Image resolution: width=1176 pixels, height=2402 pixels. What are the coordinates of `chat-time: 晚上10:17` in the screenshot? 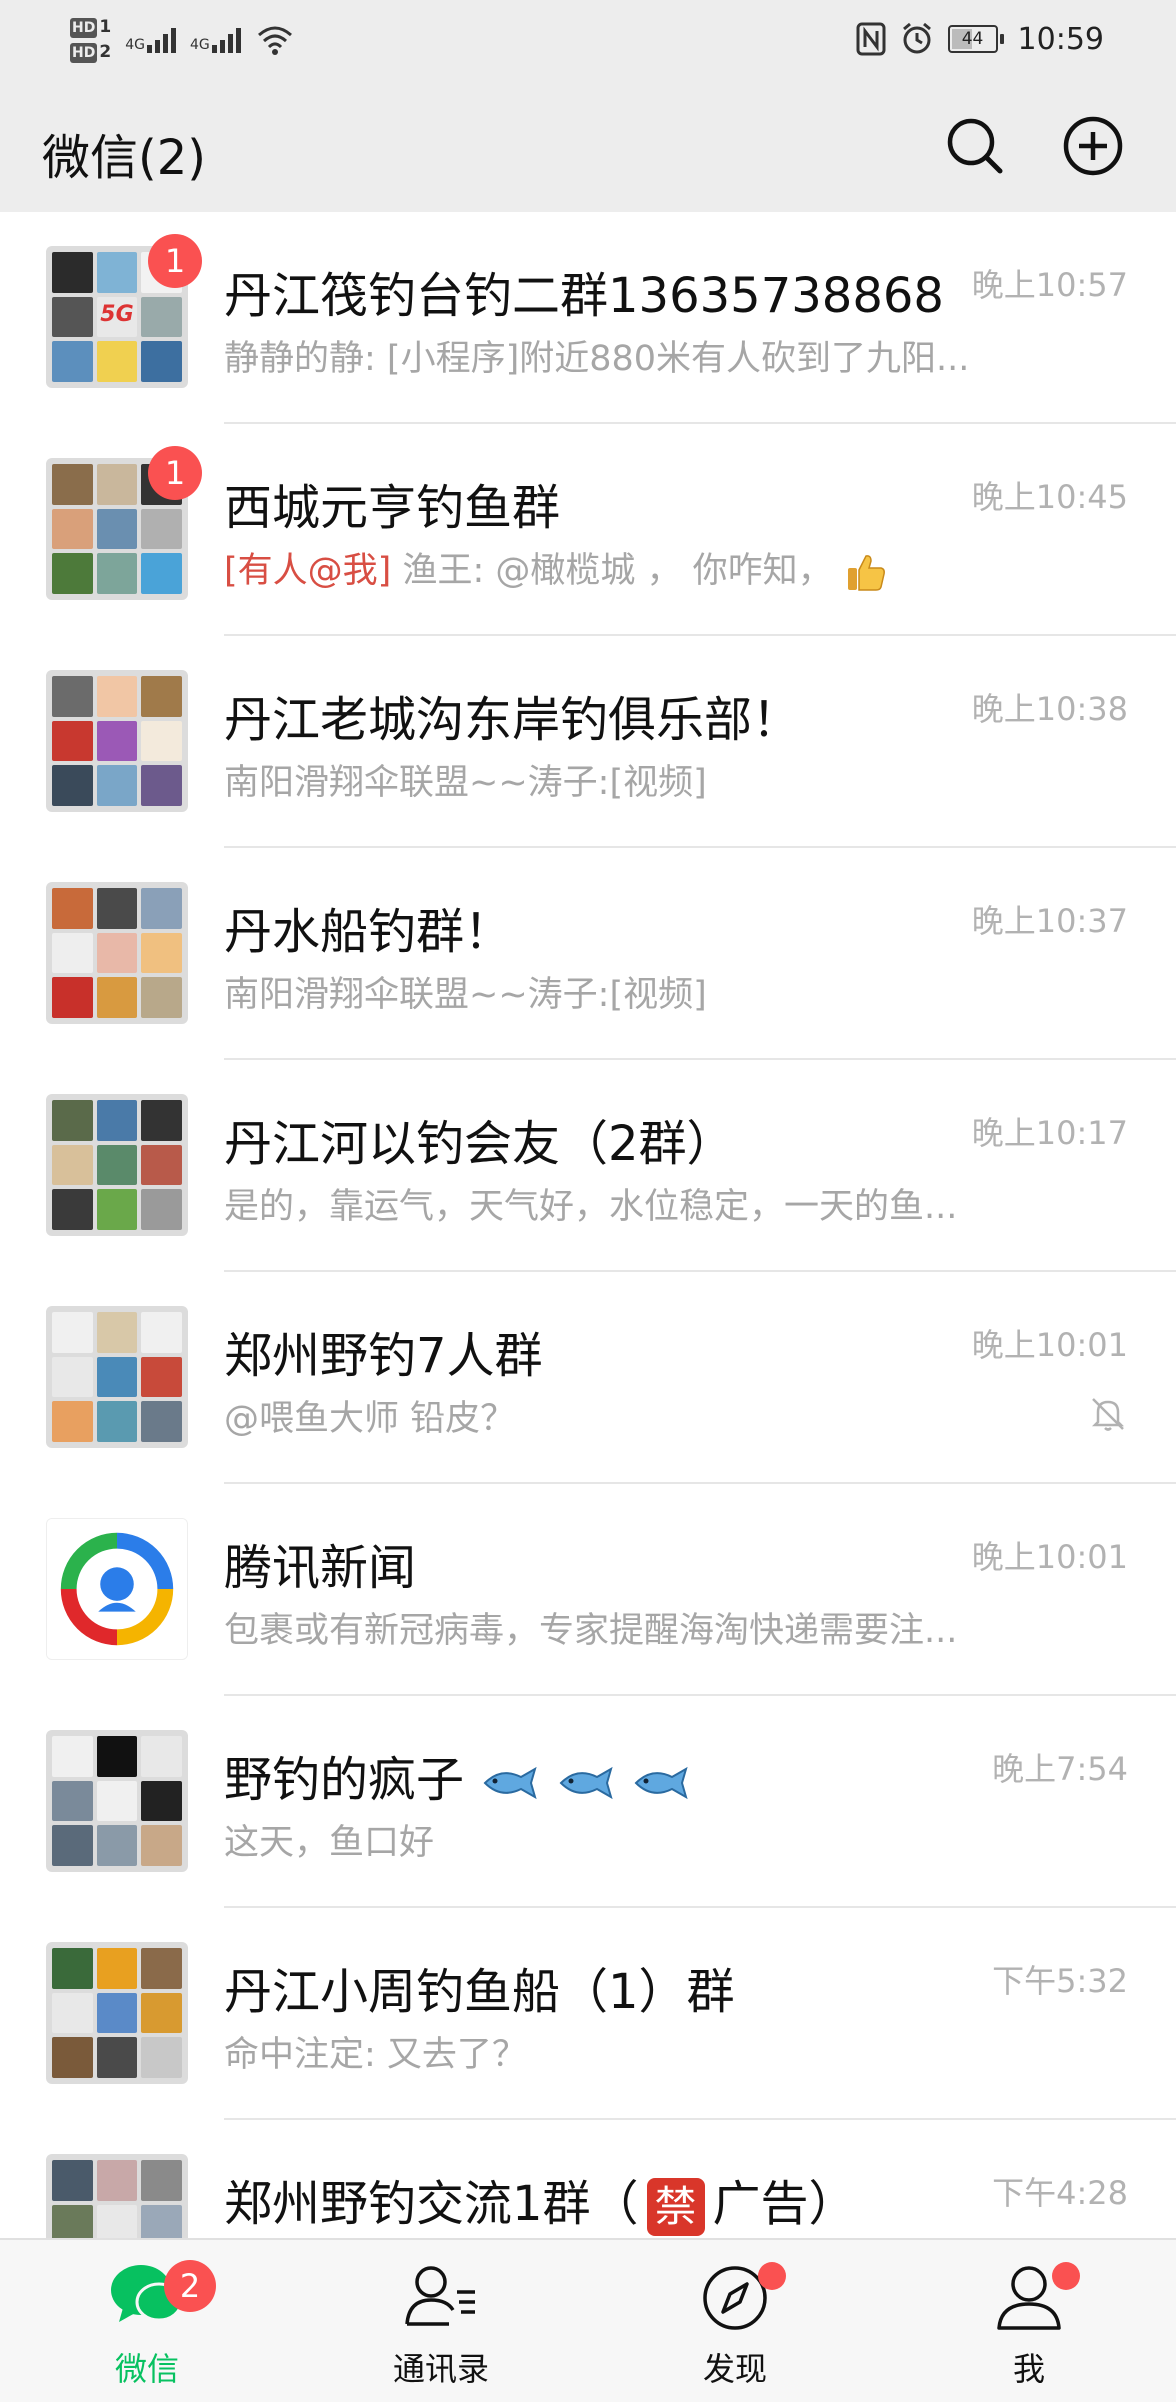 It's located at (1049, 1133).